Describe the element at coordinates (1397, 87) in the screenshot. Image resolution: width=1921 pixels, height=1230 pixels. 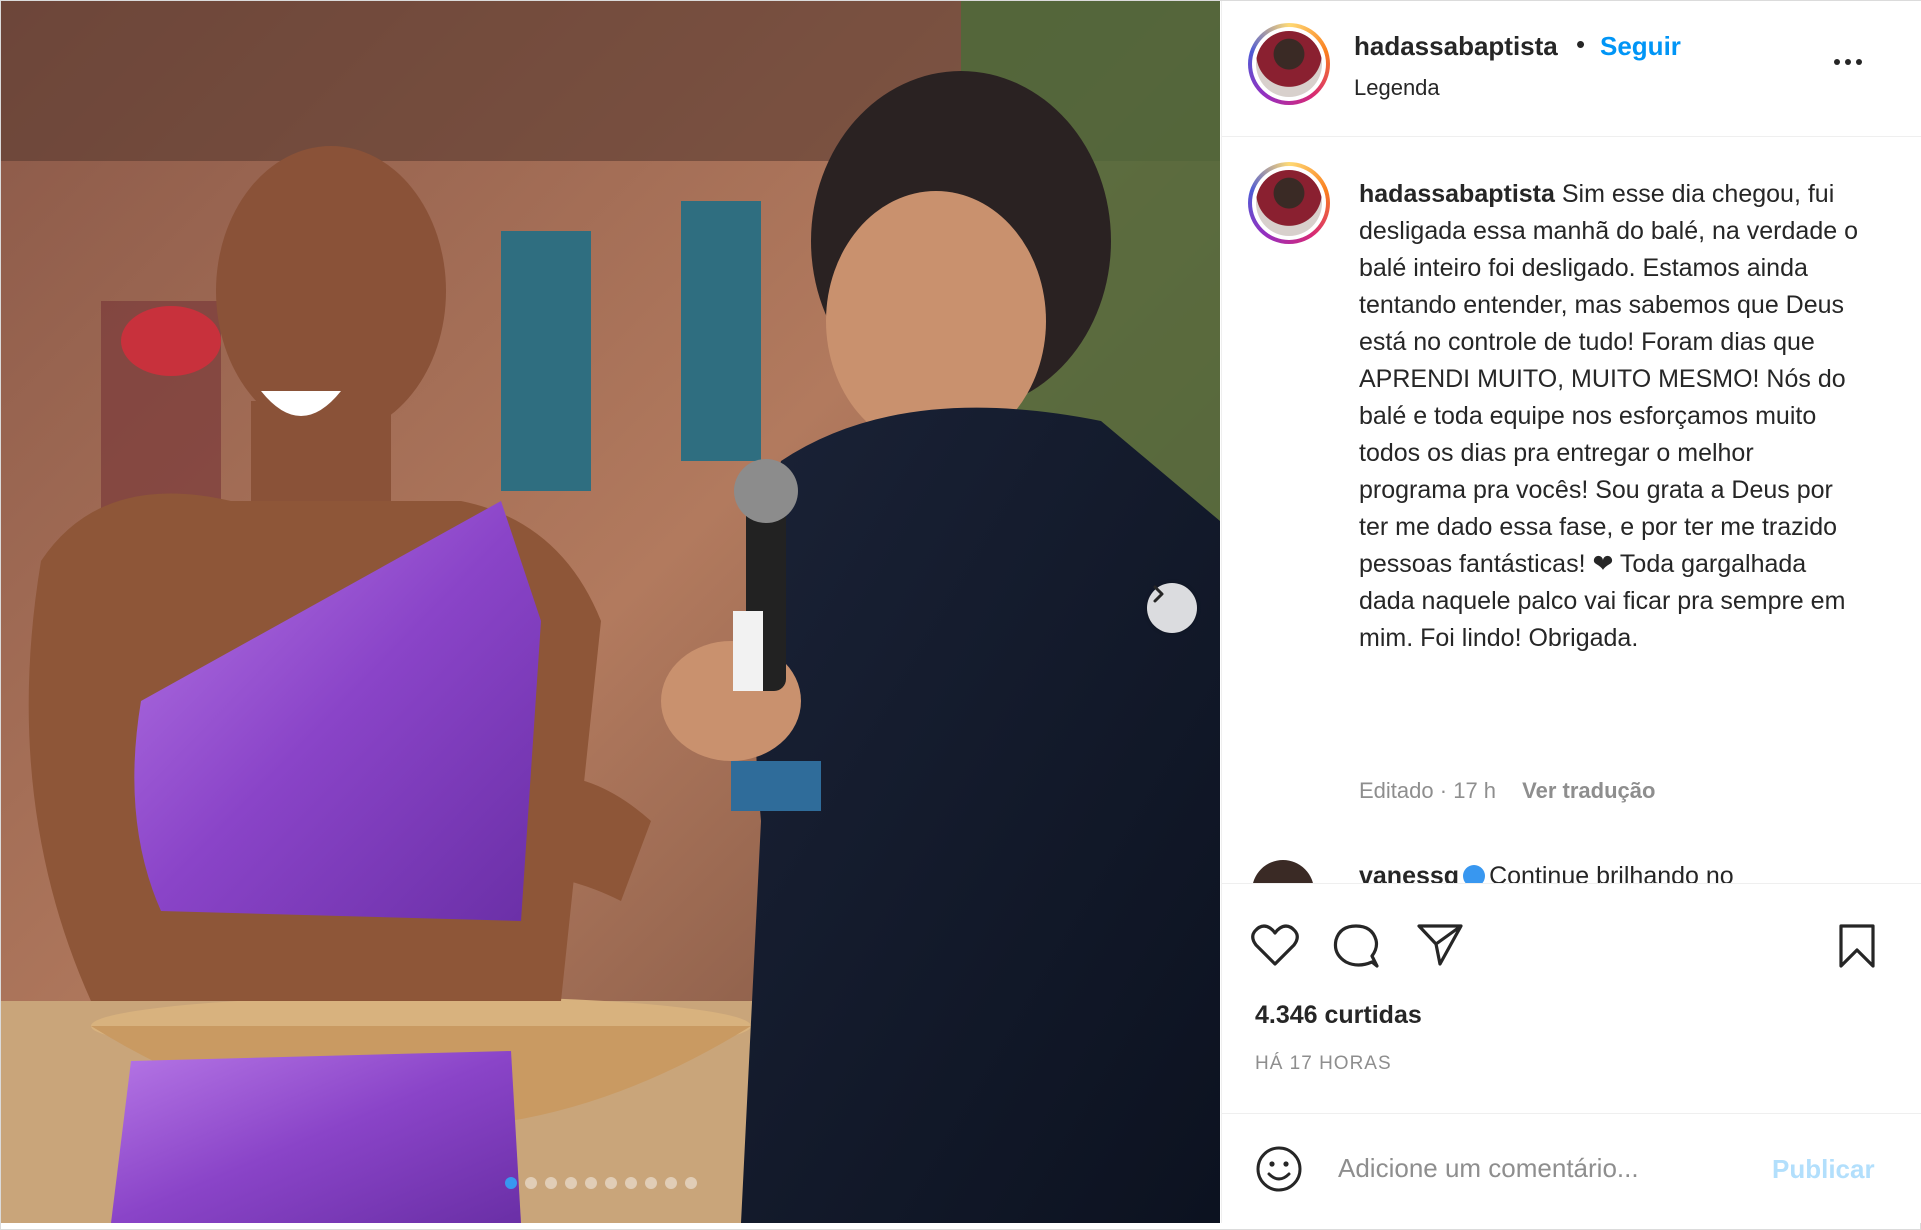
I see `post-subtitle: Legenda` at that location.